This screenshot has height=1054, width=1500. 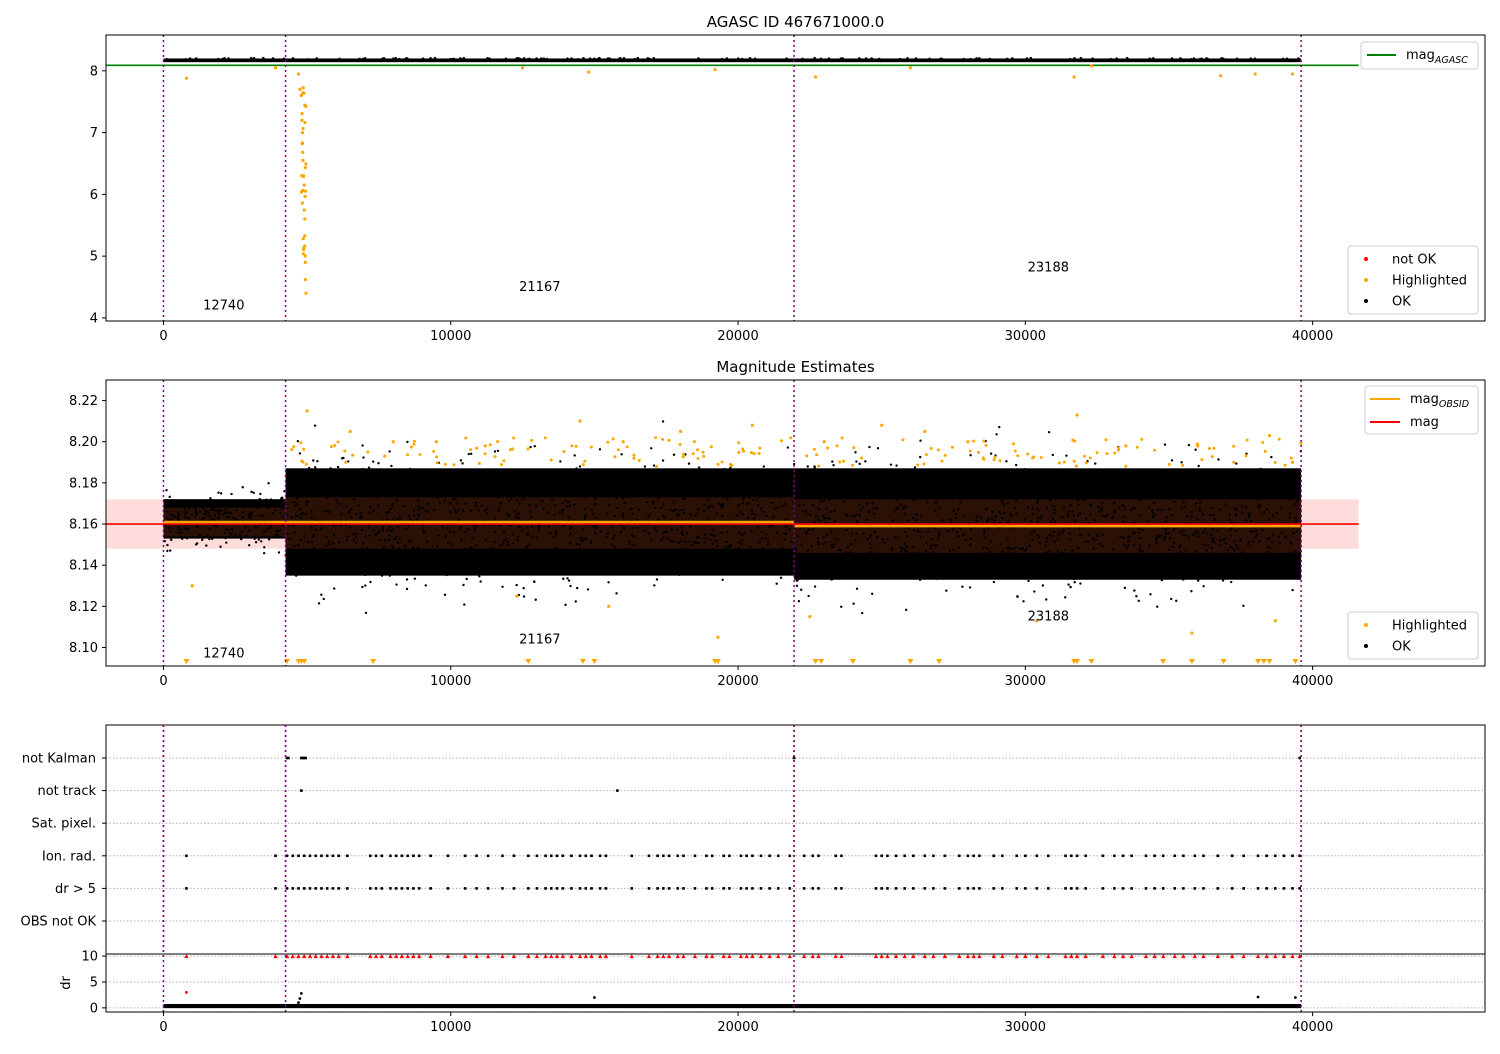 I want to click on legend-label: not OK, so click(x=1414, y=260).